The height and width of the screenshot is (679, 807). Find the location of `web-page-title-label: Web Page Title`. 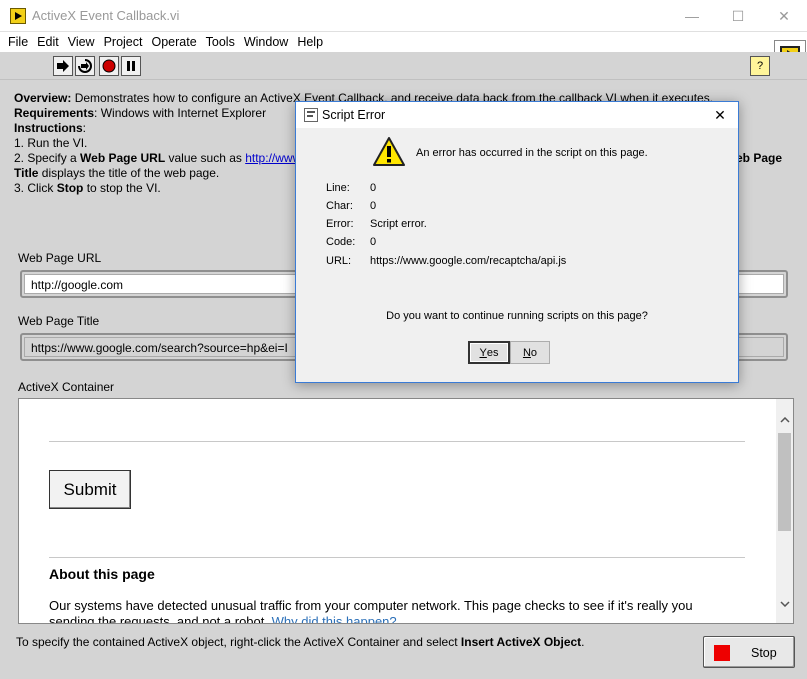

web-page-title-label: Web Page Title is located at coordinates (59, 321).